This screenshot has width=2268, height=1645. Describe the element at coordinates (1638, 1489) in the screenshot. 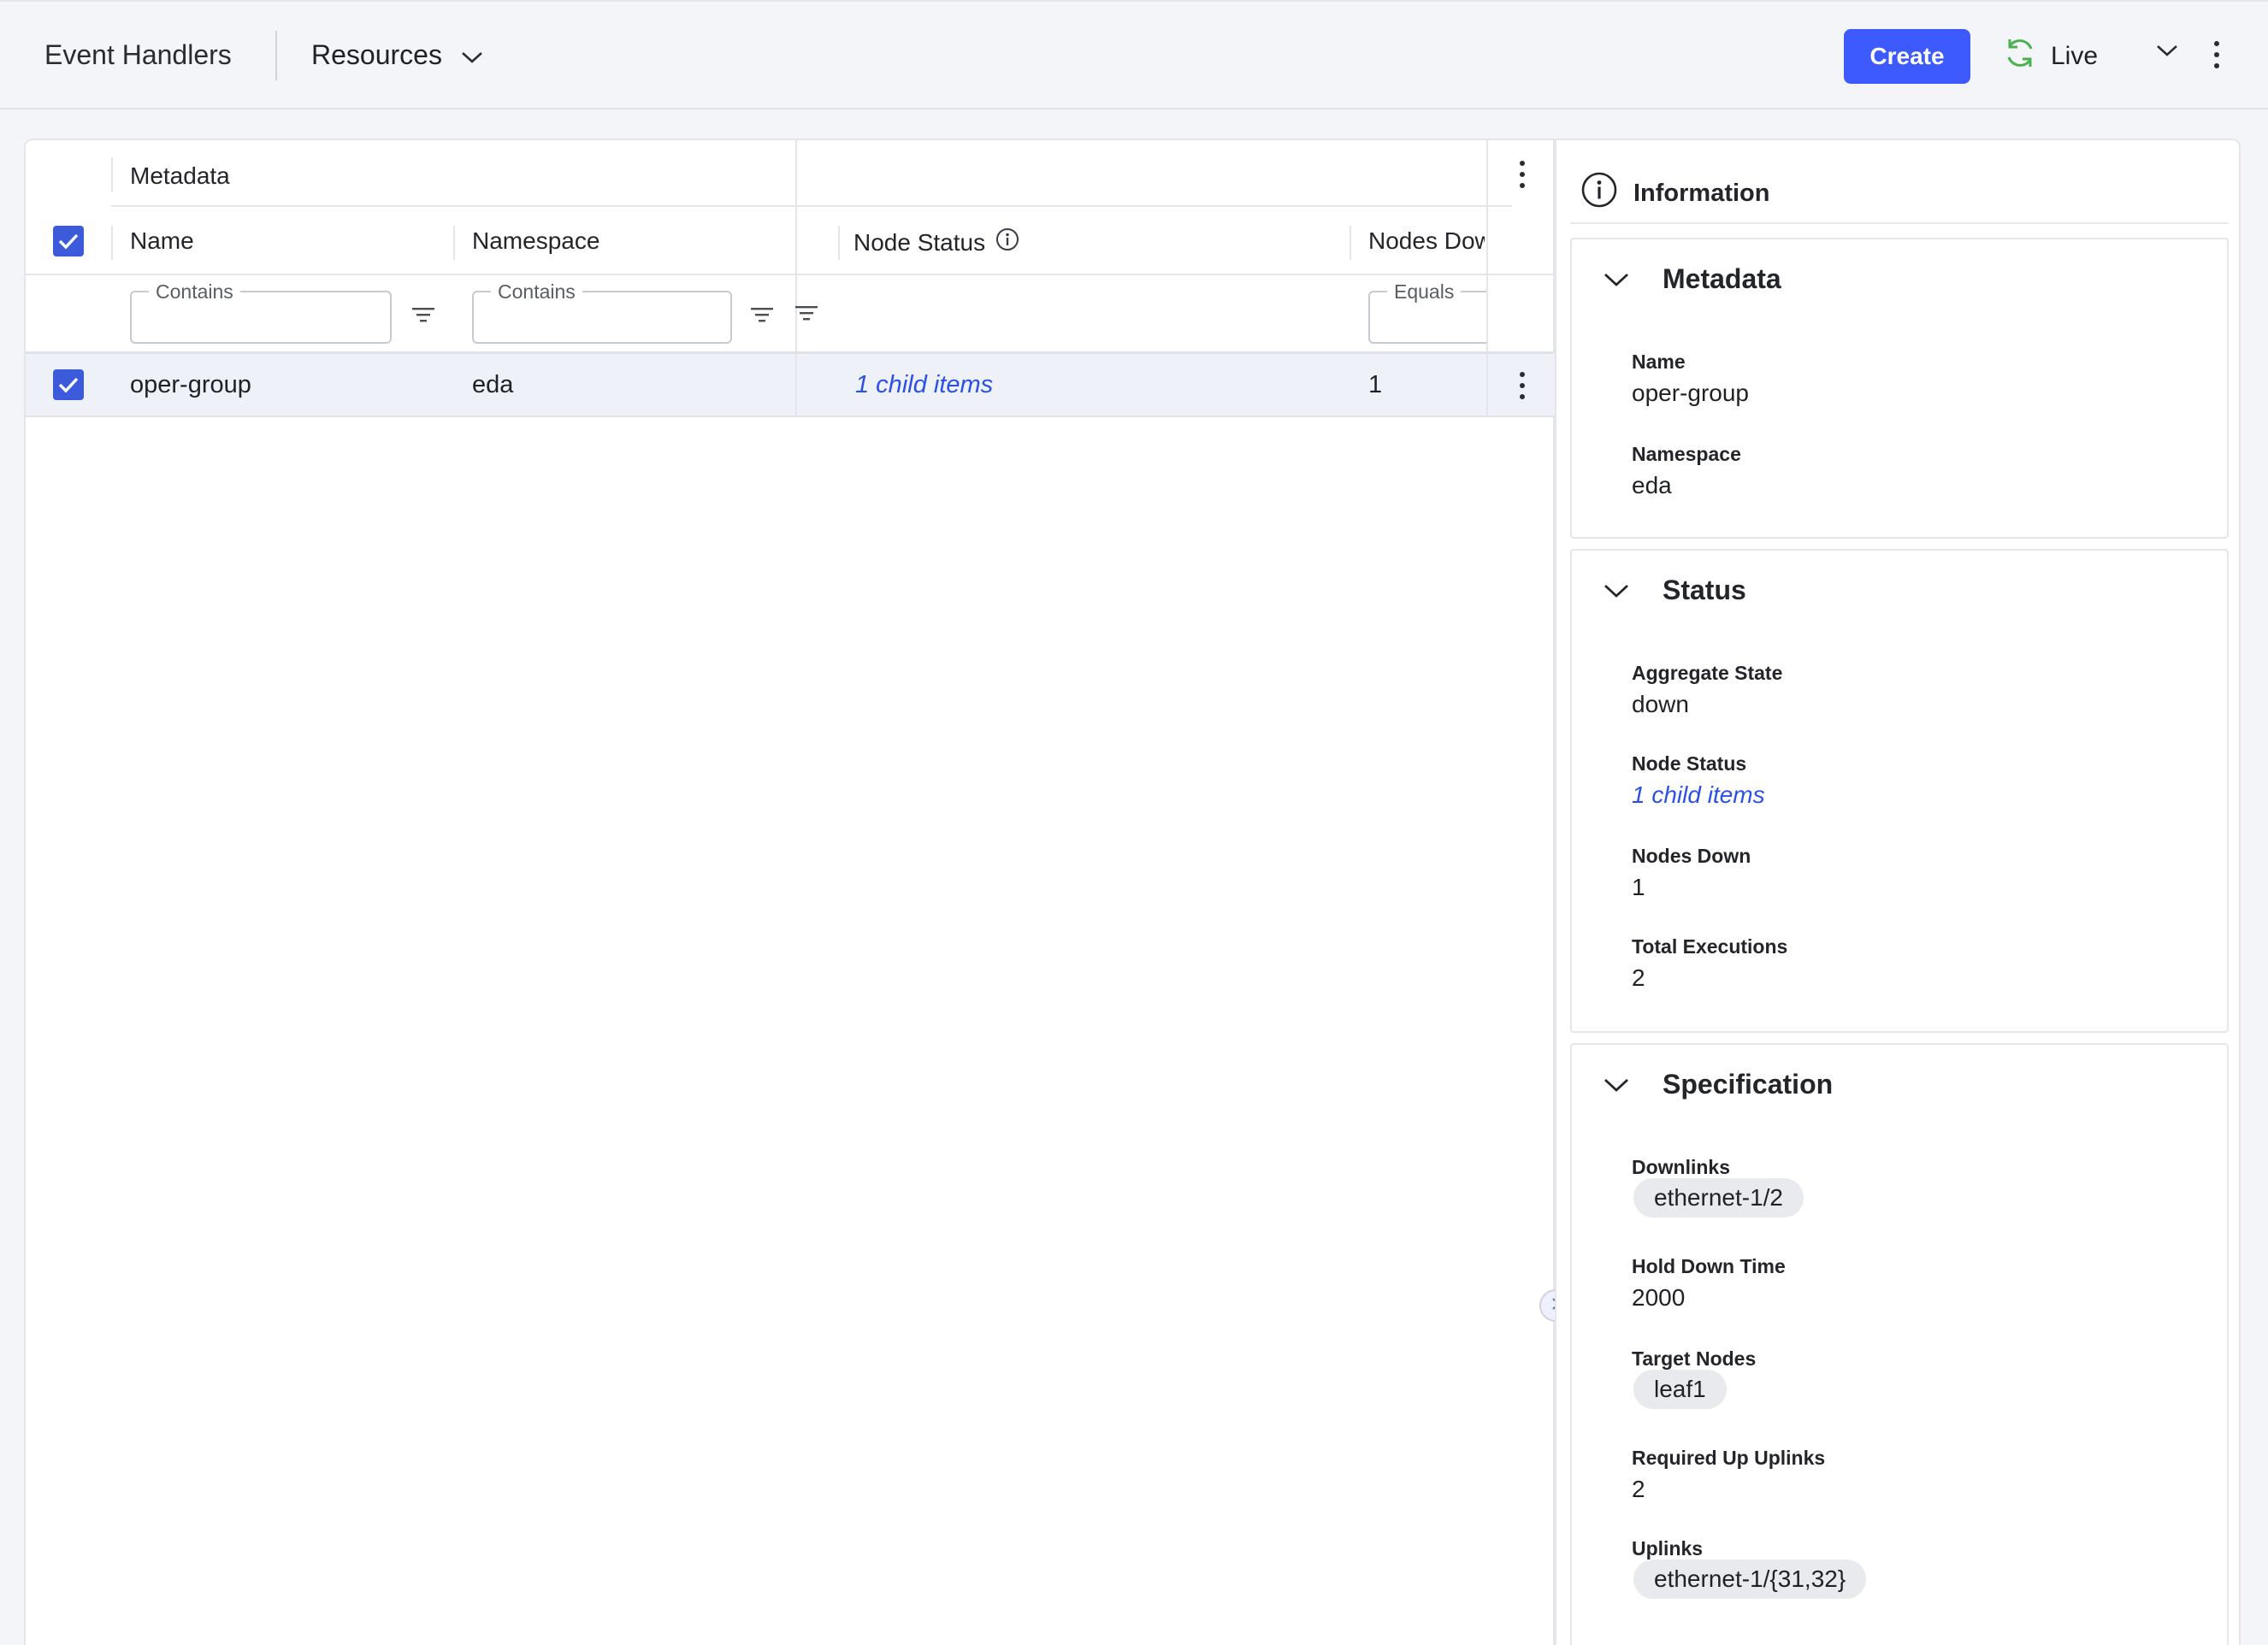

I see `field-value-required-up-uplinks: 2` at that location.